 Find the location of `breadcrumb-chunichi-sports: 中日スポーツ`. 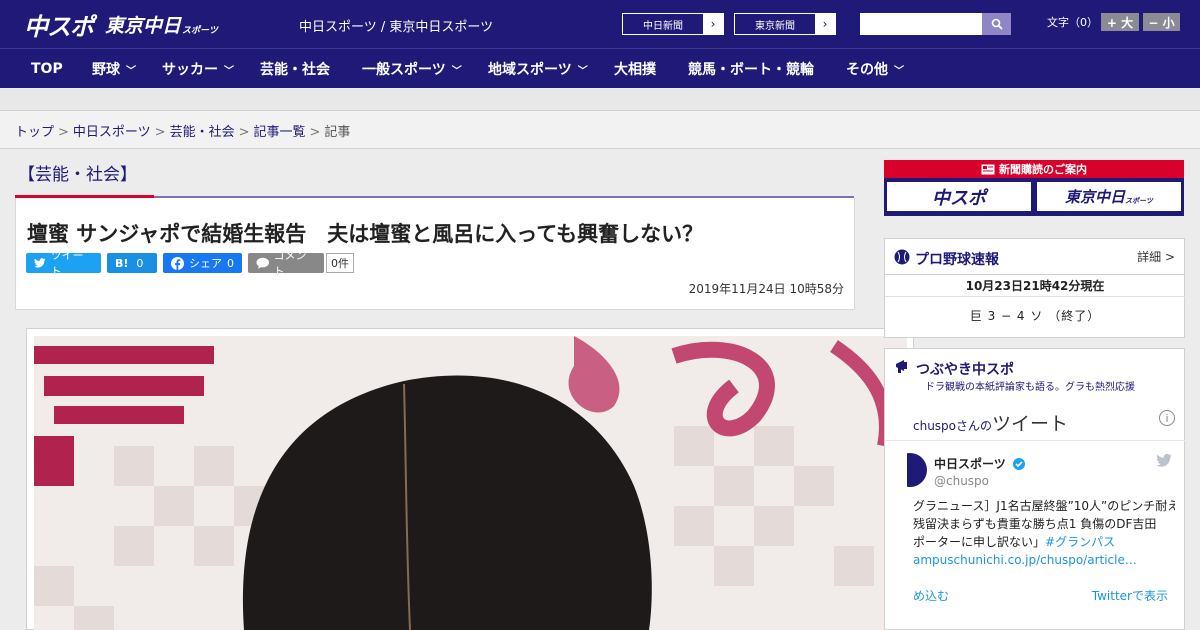

breadcrumb-chunichi-sports: 中日スポーツ is located at coordinates (112, 132).